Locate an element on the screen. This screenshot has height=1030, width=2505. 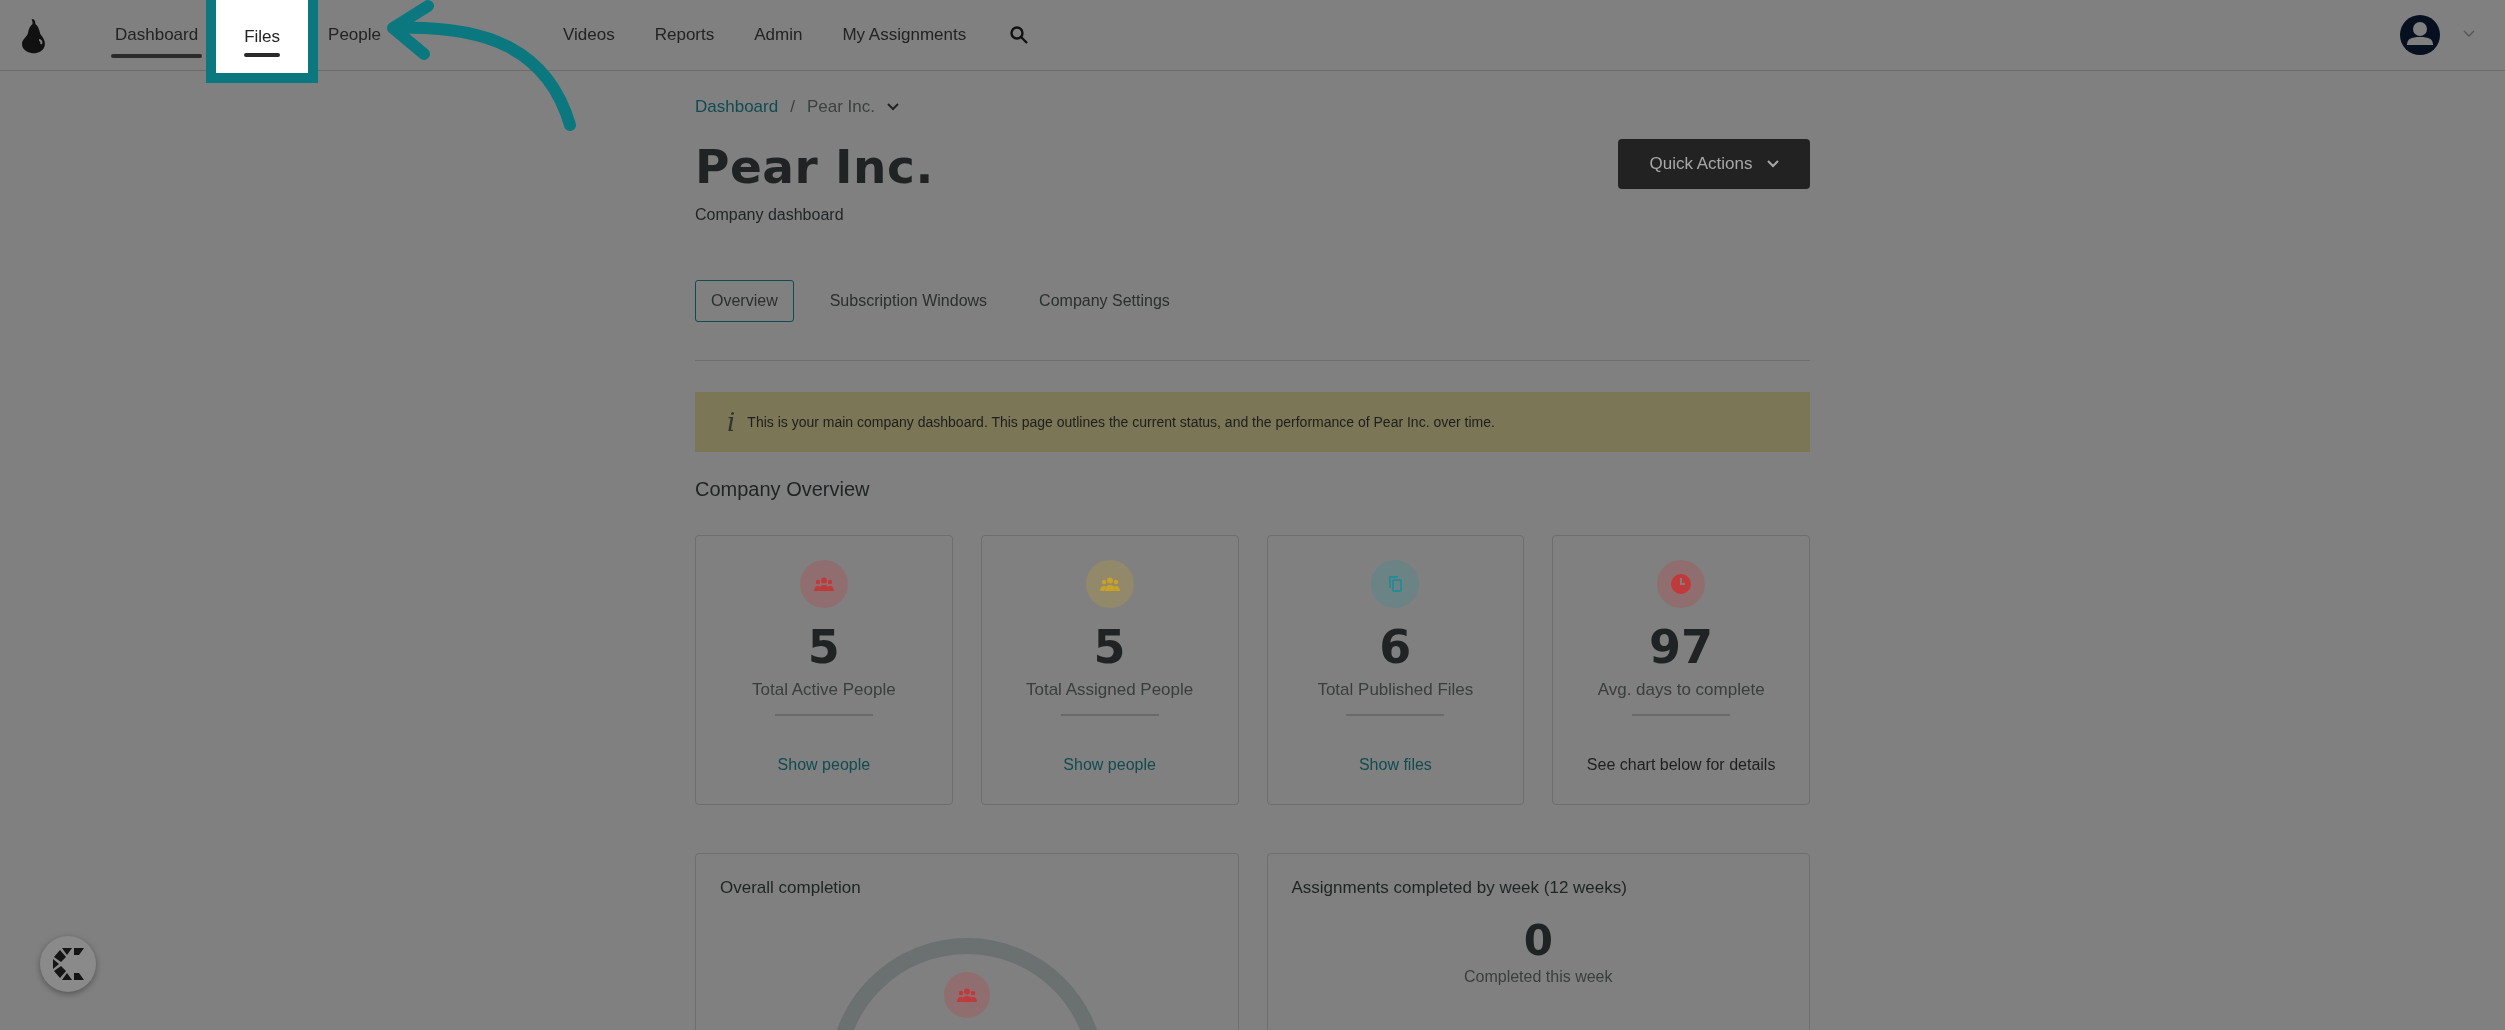
nav-link: My Assignments is located at coordinates (904, 35).